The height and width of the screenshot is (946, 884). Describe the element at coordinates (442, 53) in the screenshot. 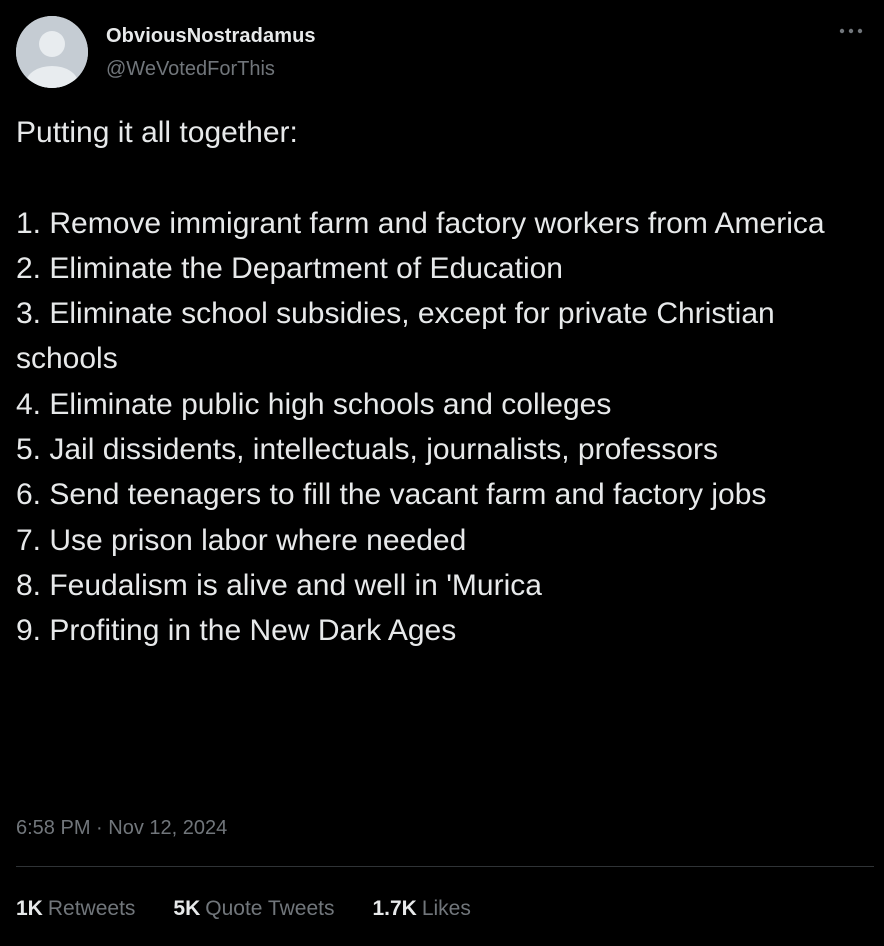

I see `tweet-header: ObviousNostradamus @WeVotedForThis` at that location.